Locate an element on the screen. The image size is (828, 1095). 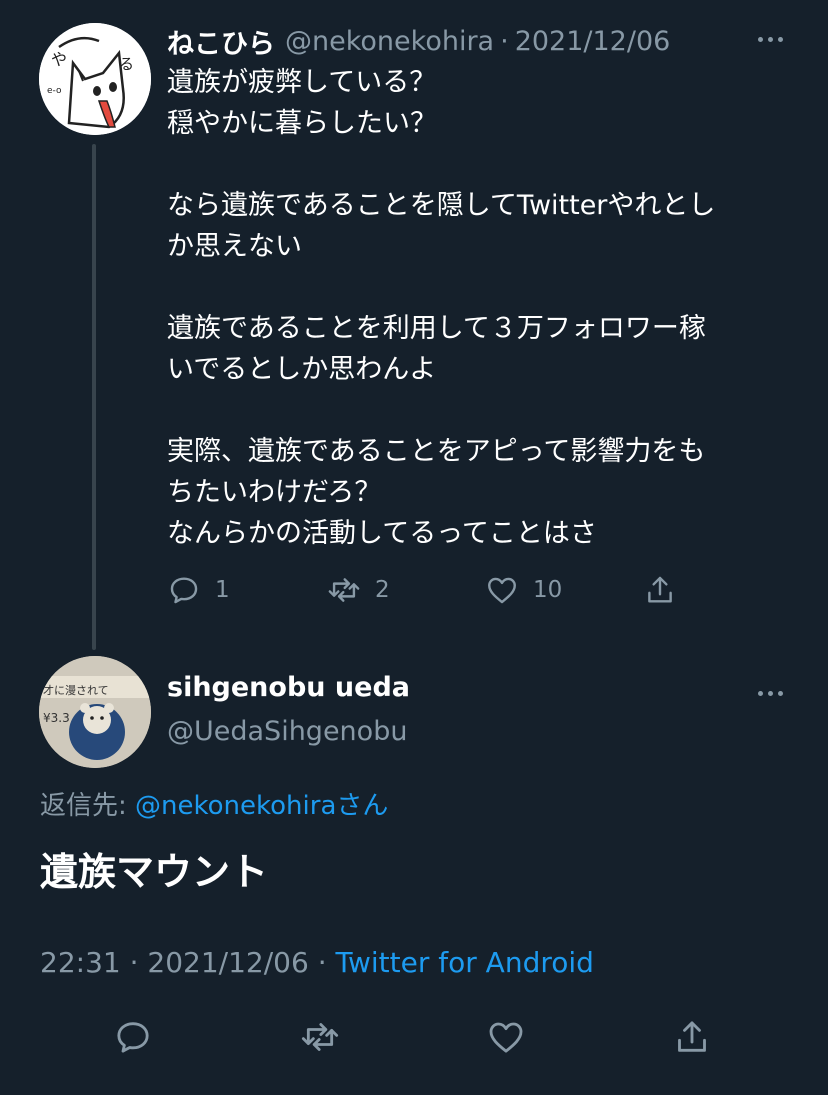
reply-context: 返信先: @nekonekohiraさん is located at coordinates (214, 803).